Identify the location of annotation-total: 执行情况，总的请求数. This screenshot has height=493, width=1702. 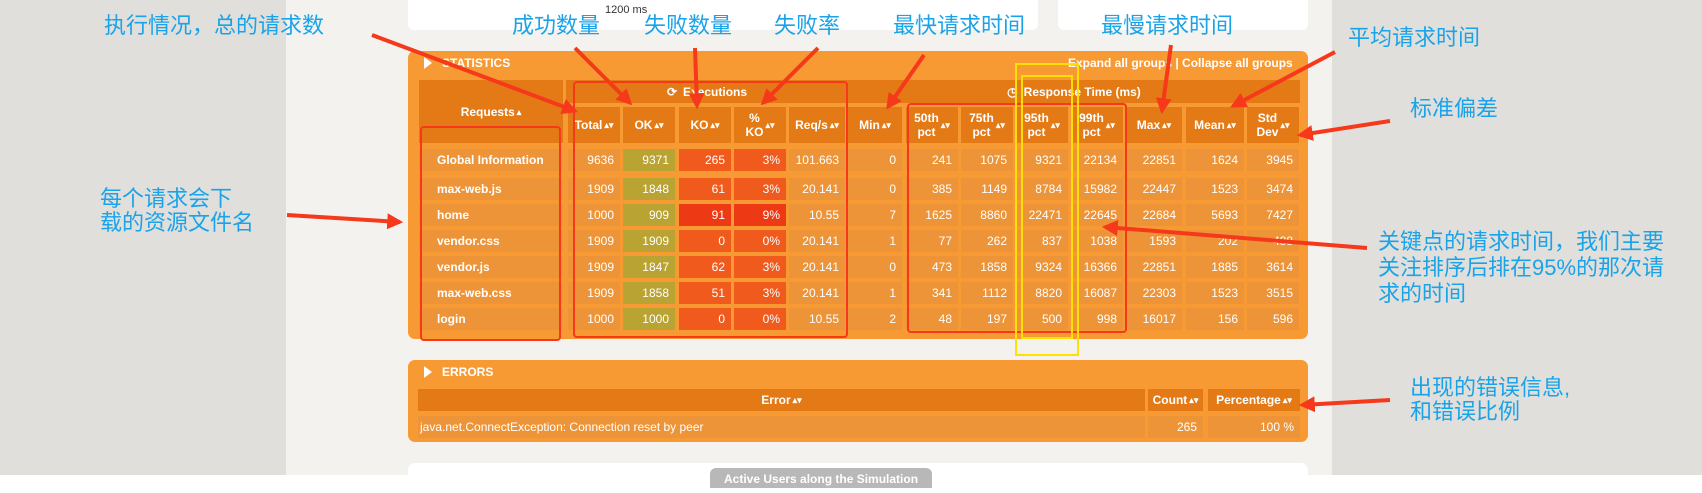
(214, 25).